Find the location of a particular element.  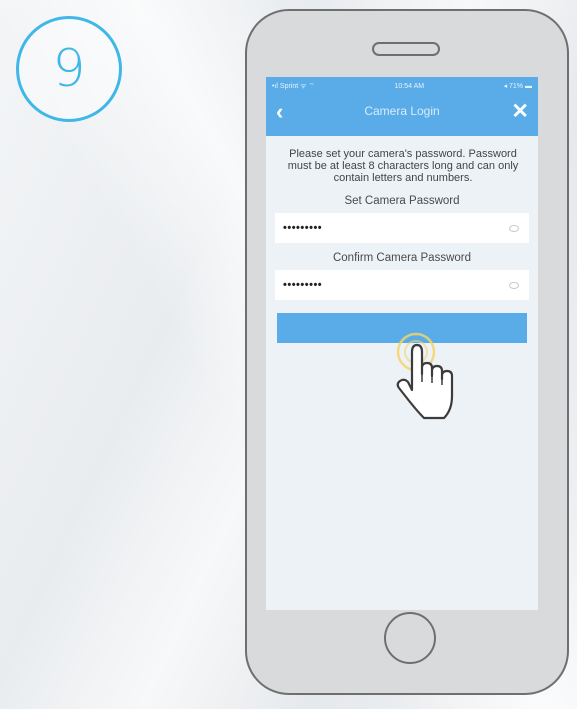

show-confirm-password-eye-icon is located at coordinates (514, 285).